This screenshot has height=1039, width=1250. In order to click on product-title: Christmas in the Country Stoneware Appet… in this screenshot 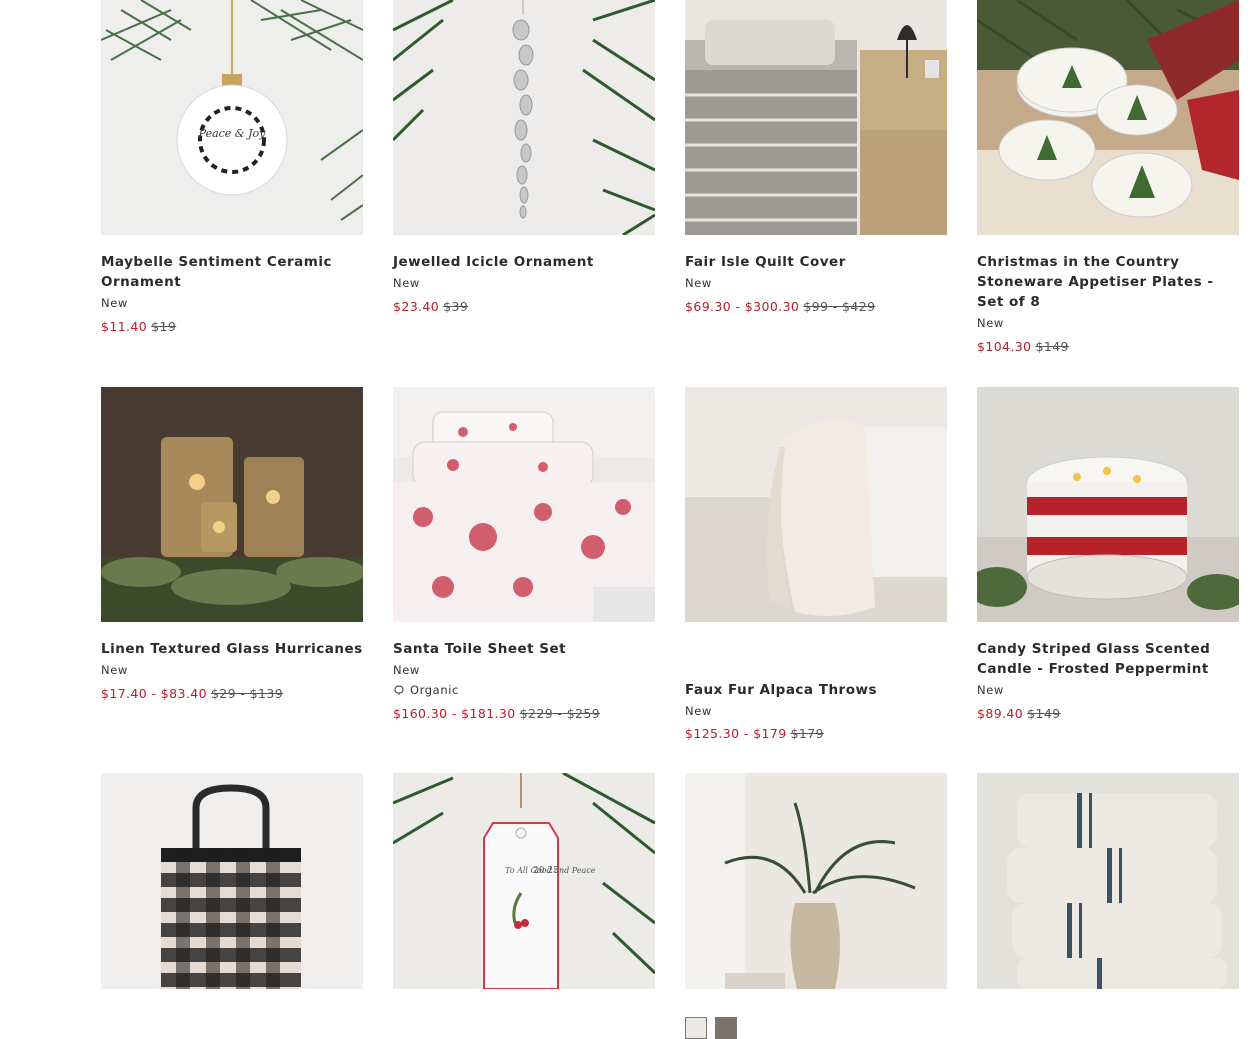, I will do `click(1108, 282)`.